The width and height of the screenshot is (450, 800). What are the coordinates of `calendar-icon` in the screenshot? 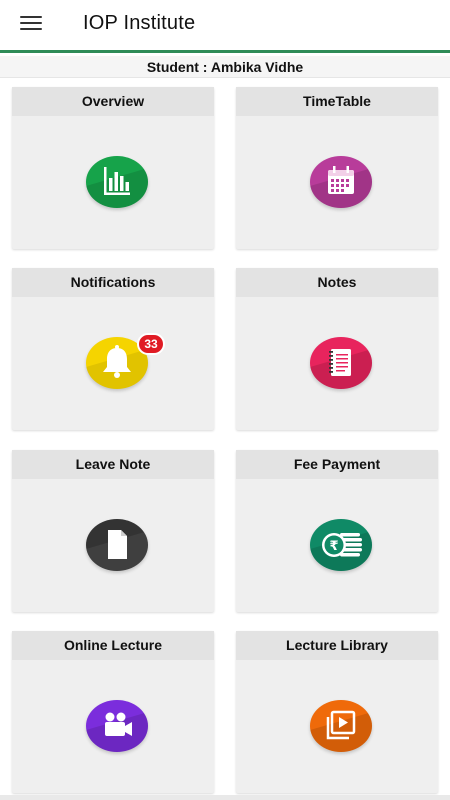 It's located at (341, 182).